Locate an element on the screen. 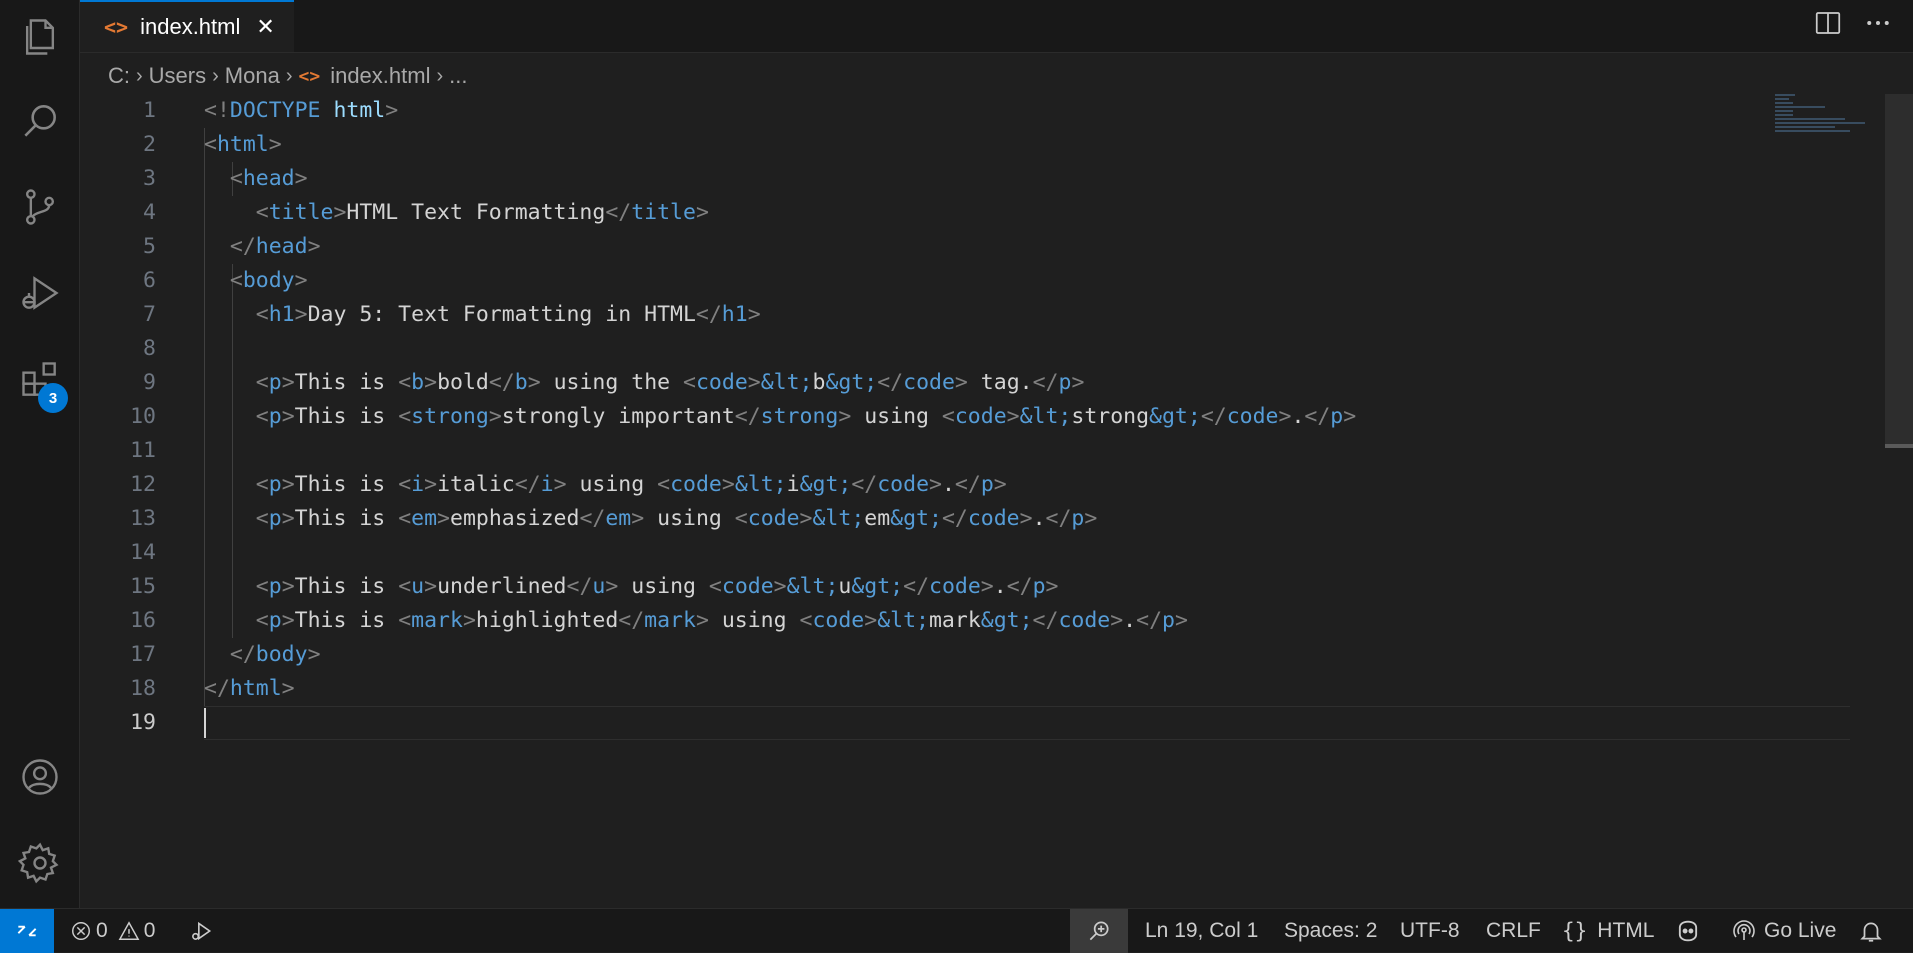 The width and height of the screenshot is (1913, 953). code-line: 2 <html> is located at coordinates (925, 145).